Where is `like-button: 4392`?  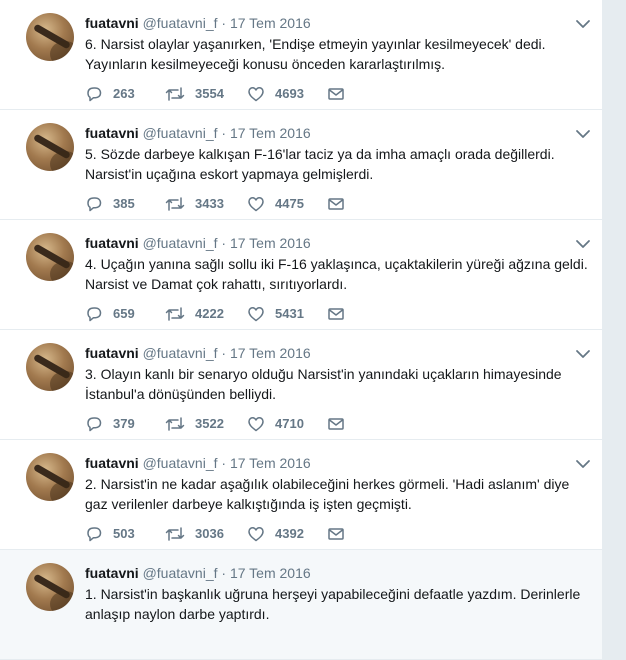 like-button: 4392 is located at coordinates (275, 534).